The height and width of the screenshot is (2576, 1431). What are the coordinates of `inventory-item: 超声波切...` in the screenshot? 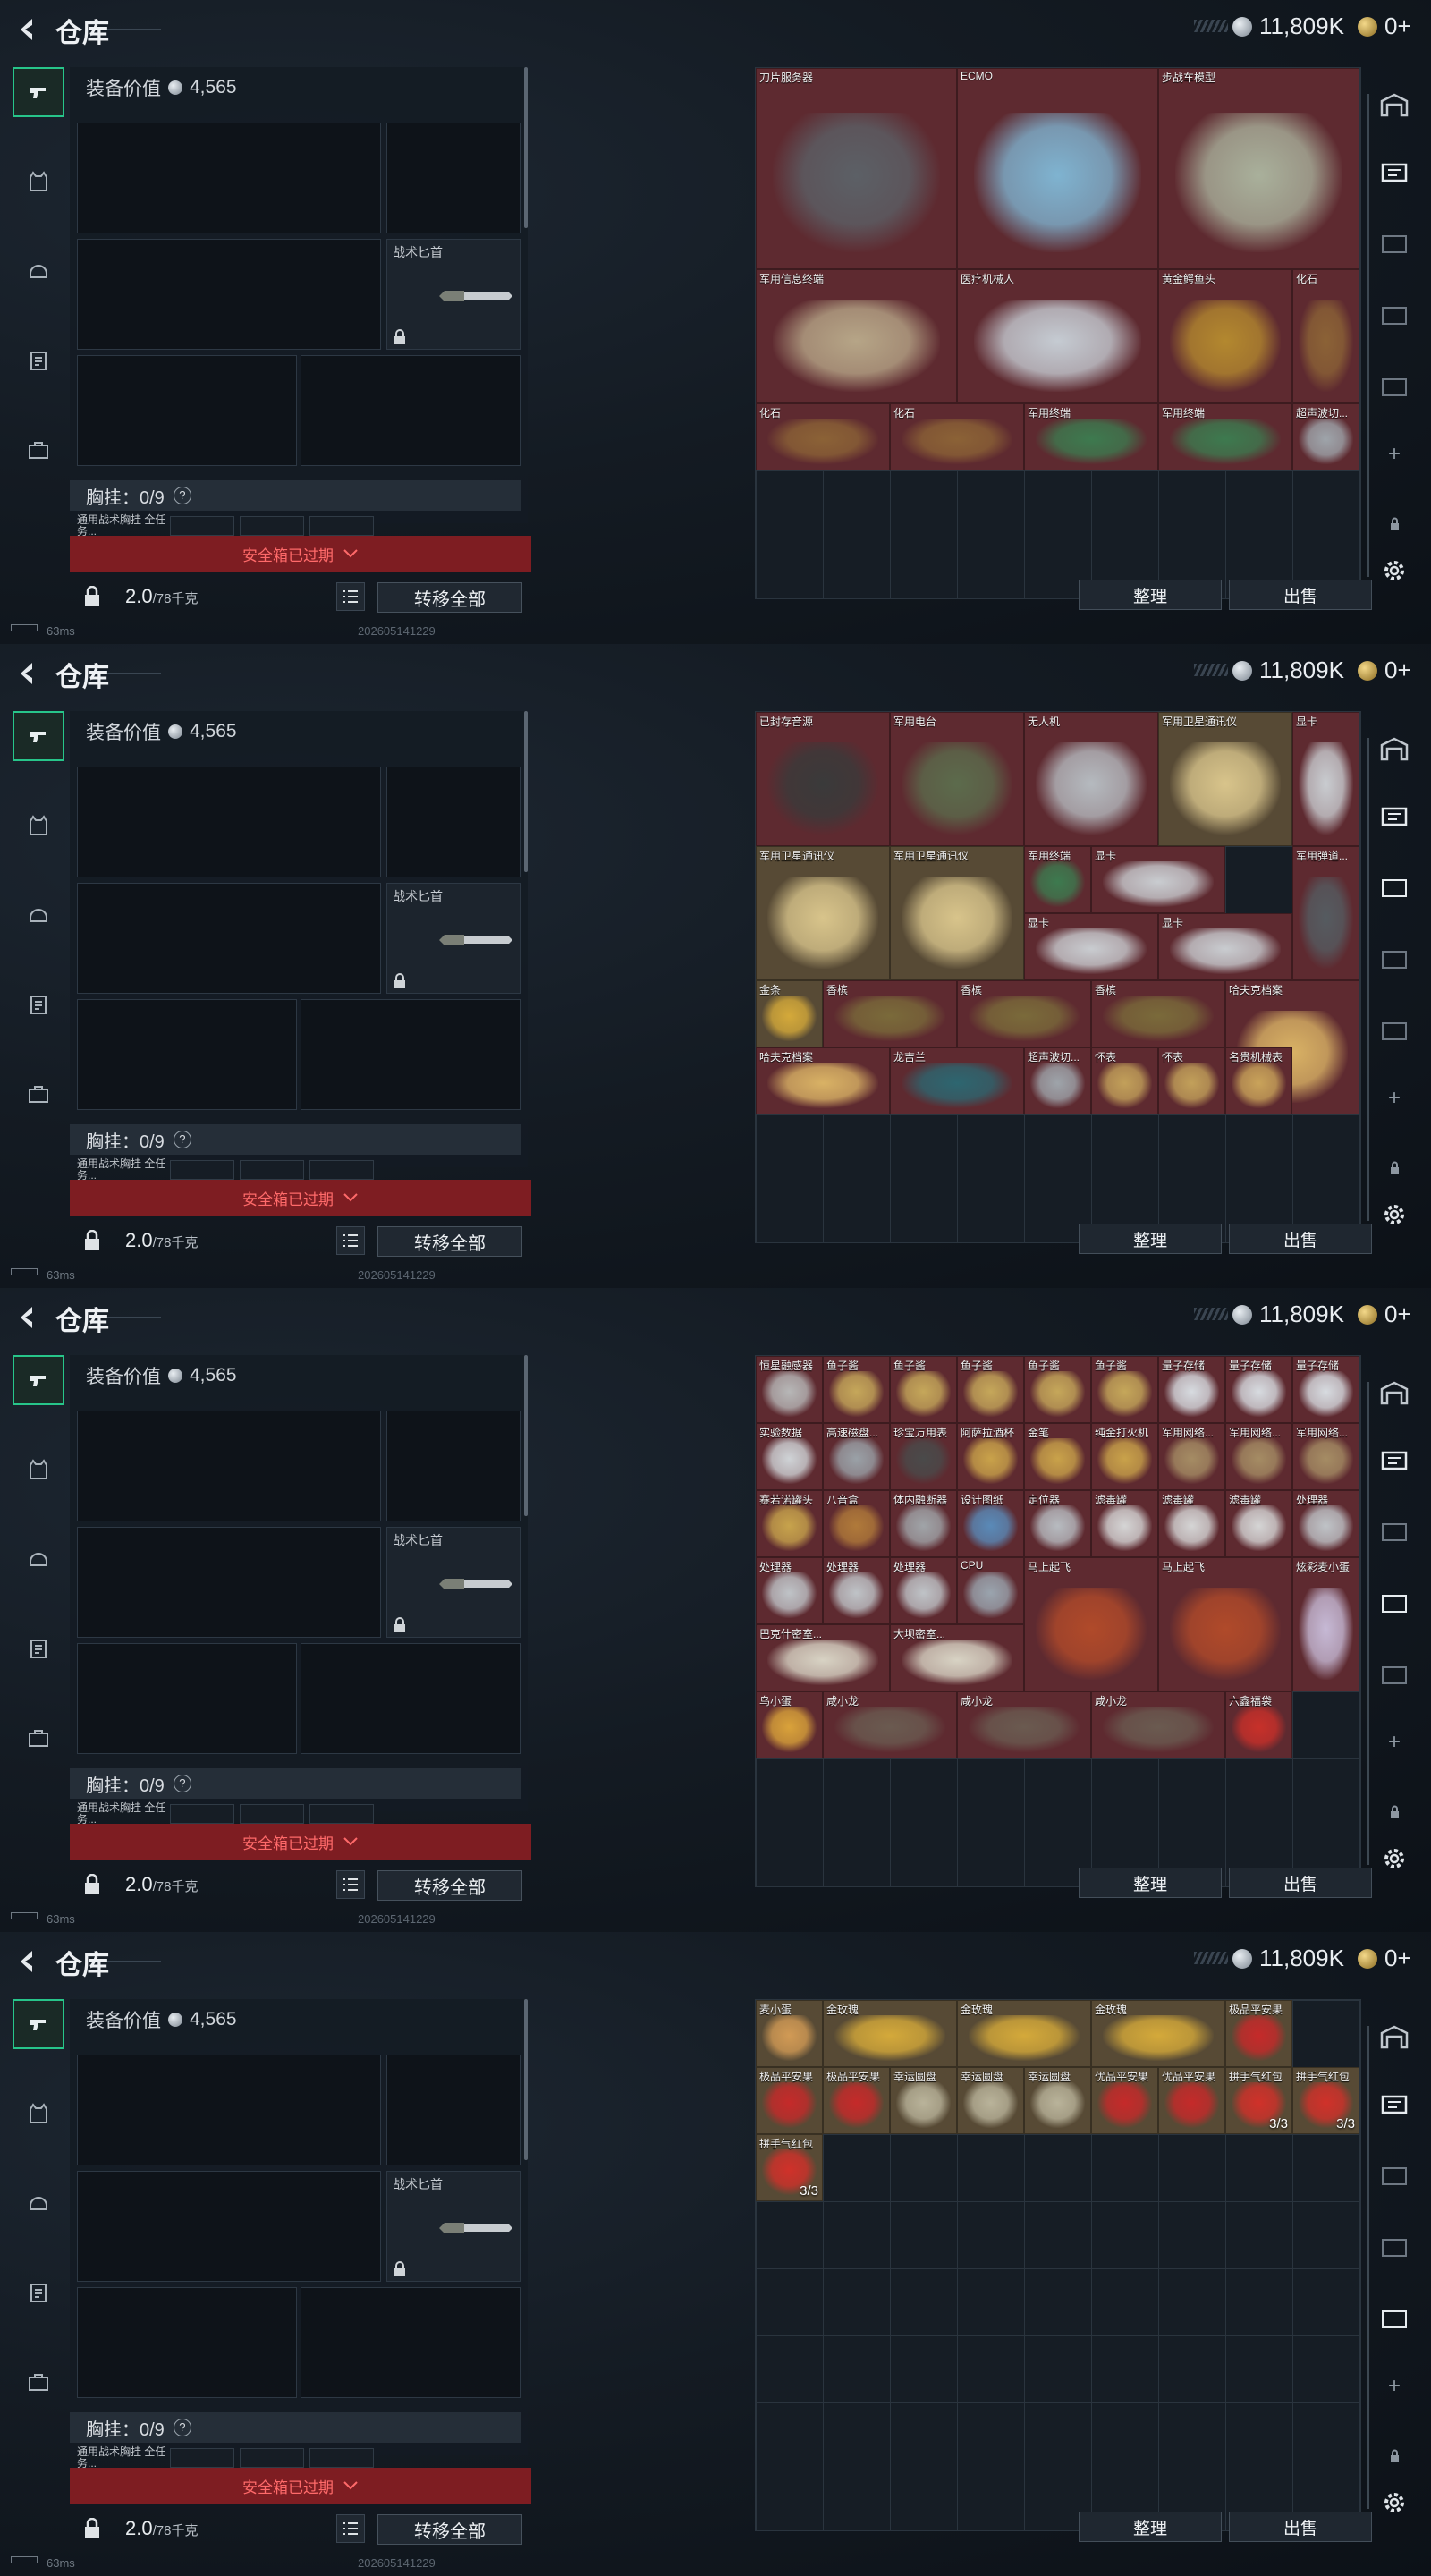 It's located at (1326, 436).